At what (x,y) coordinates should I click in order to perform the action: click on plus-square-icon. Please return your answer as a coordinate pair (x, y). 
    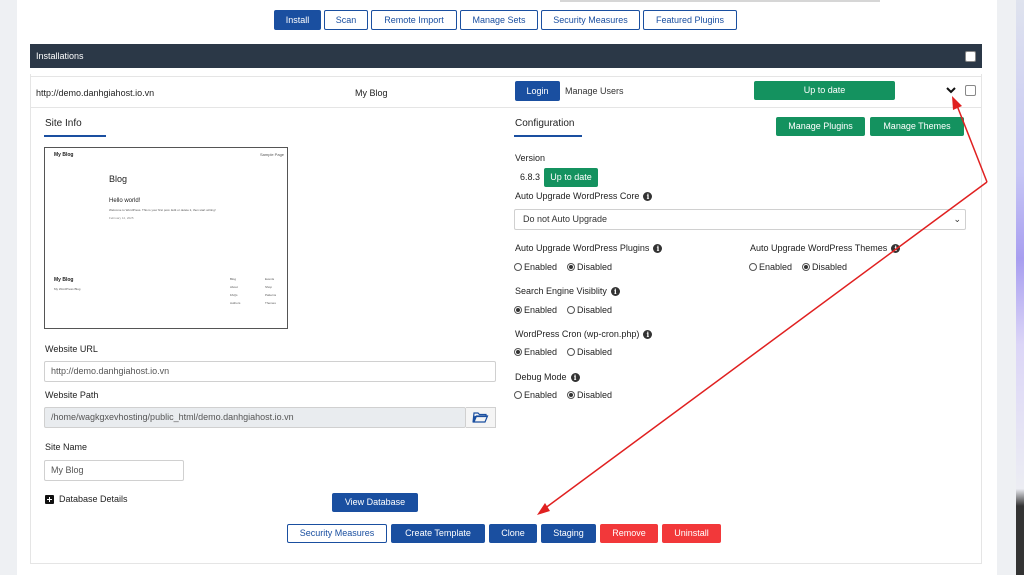
    Looking at the image, I should click on (49, 499).